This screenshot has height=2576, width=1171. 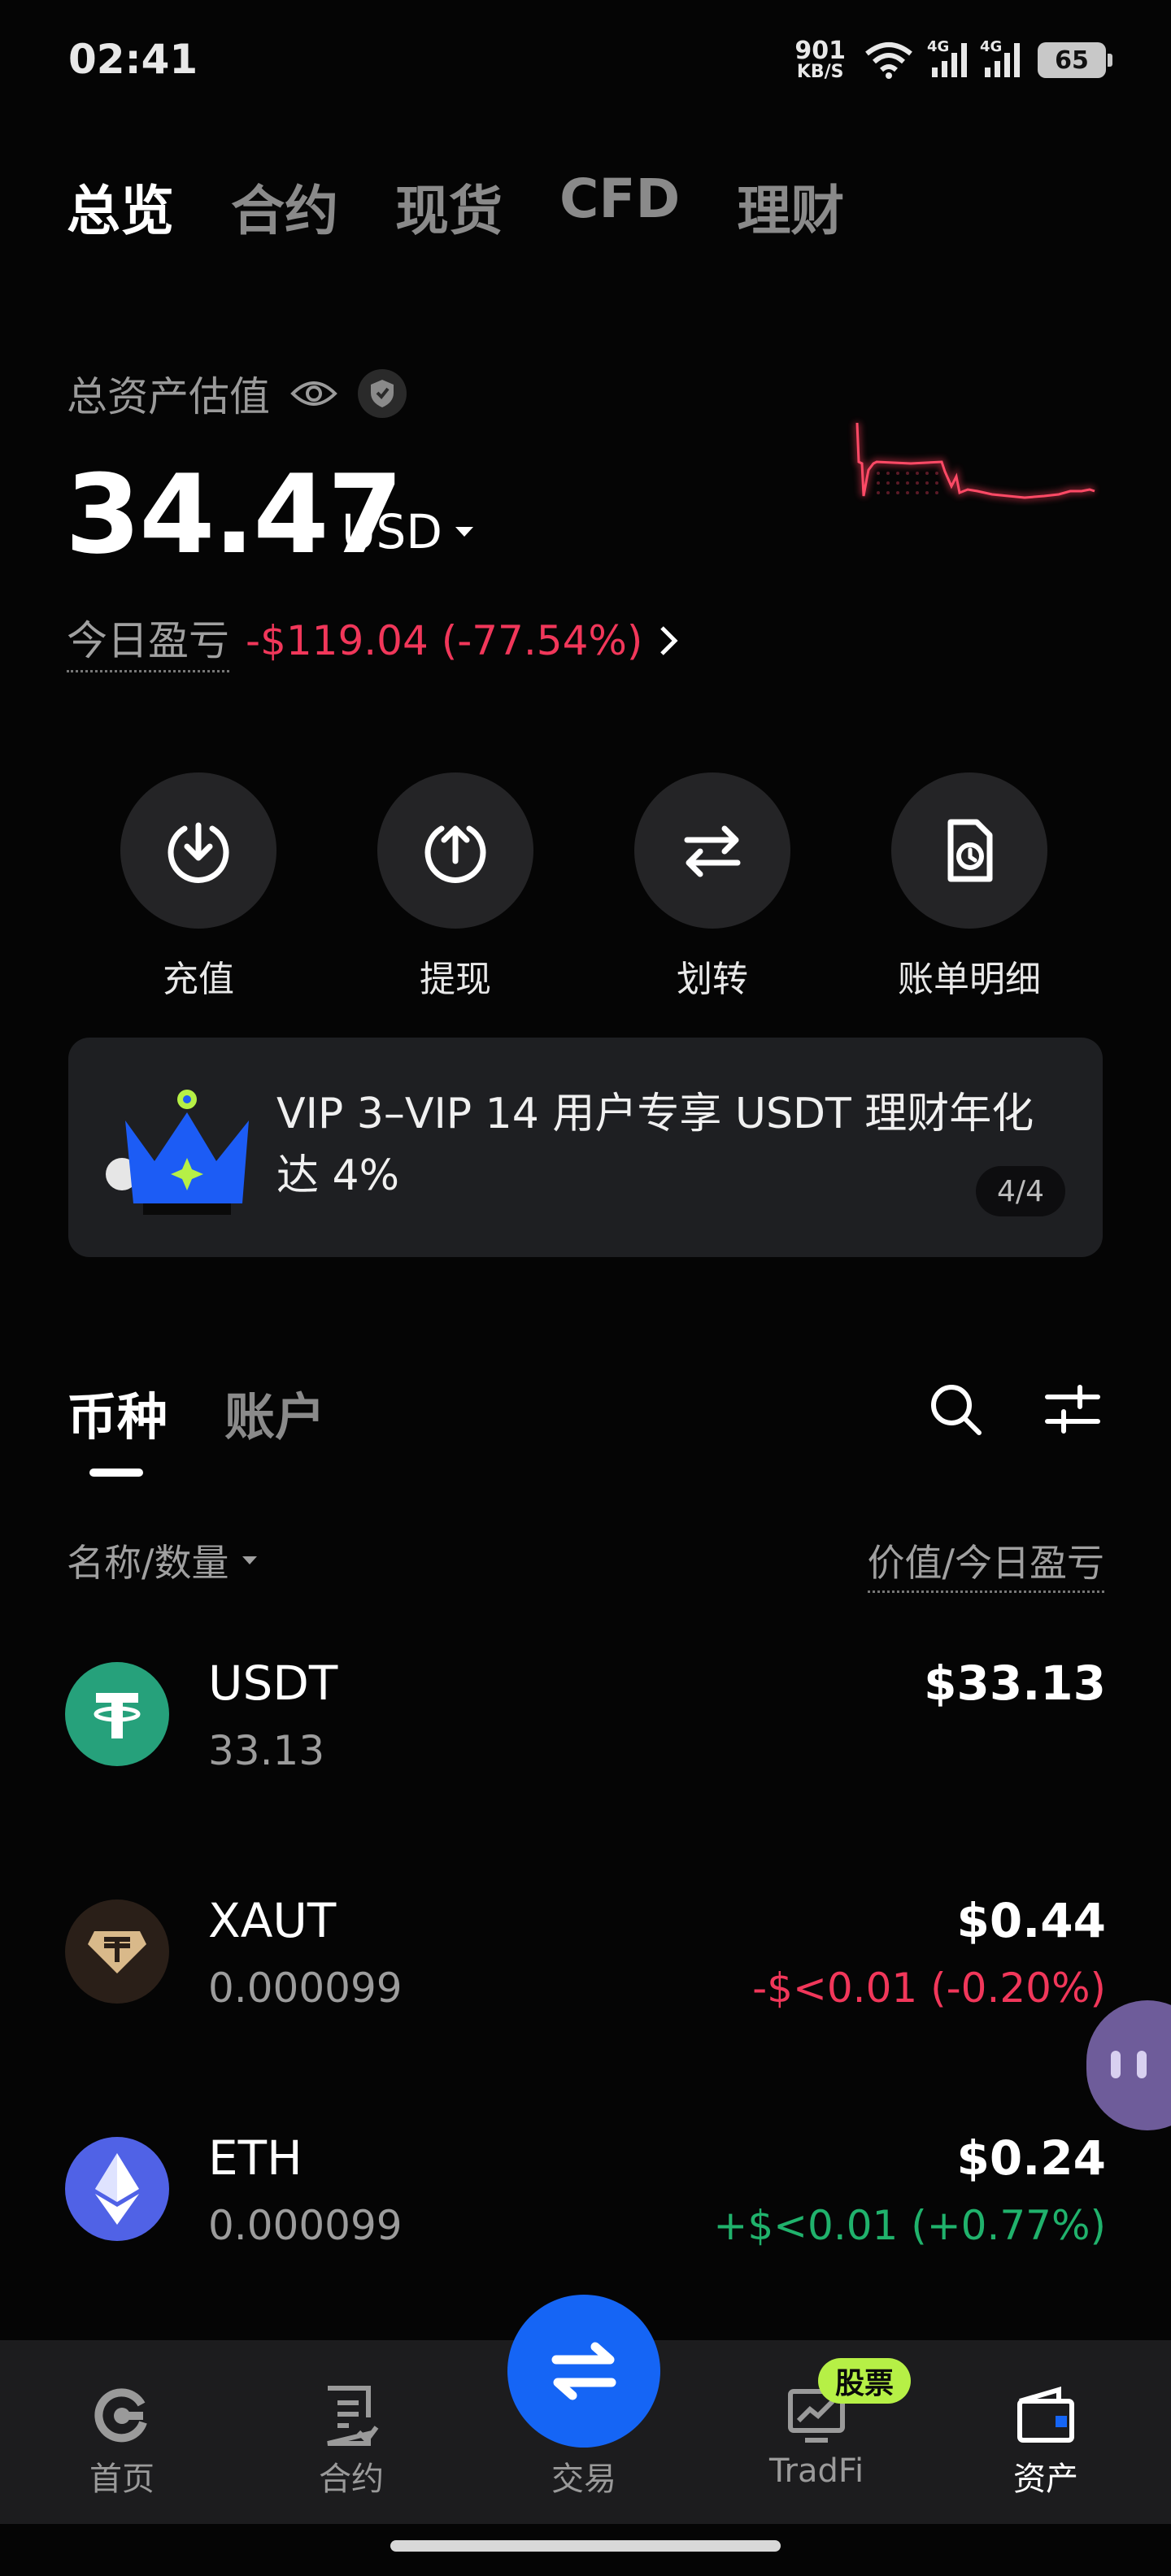 I want to click on today-pnl-label: 今日盈亏, so click(x=148, y=640).